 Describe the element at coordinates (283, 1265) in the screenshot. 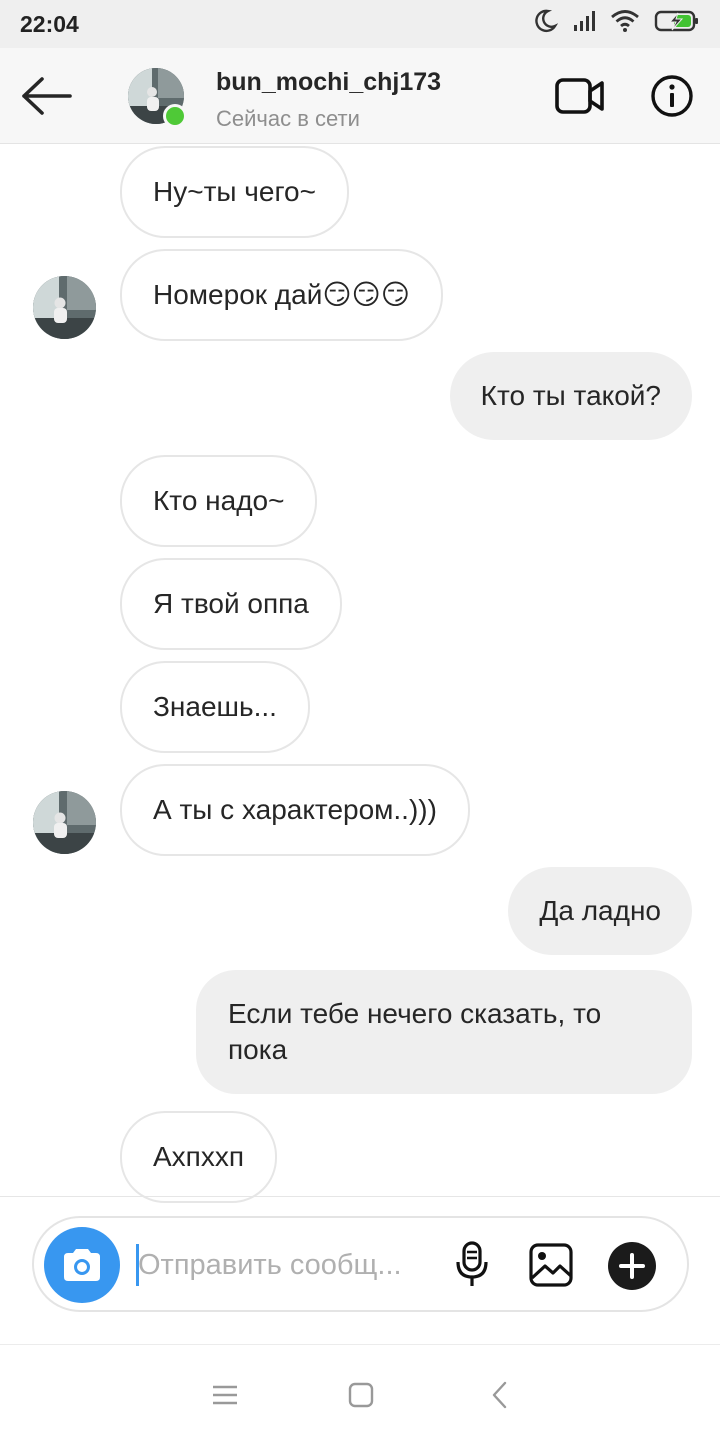

I see `message-input` at that location.